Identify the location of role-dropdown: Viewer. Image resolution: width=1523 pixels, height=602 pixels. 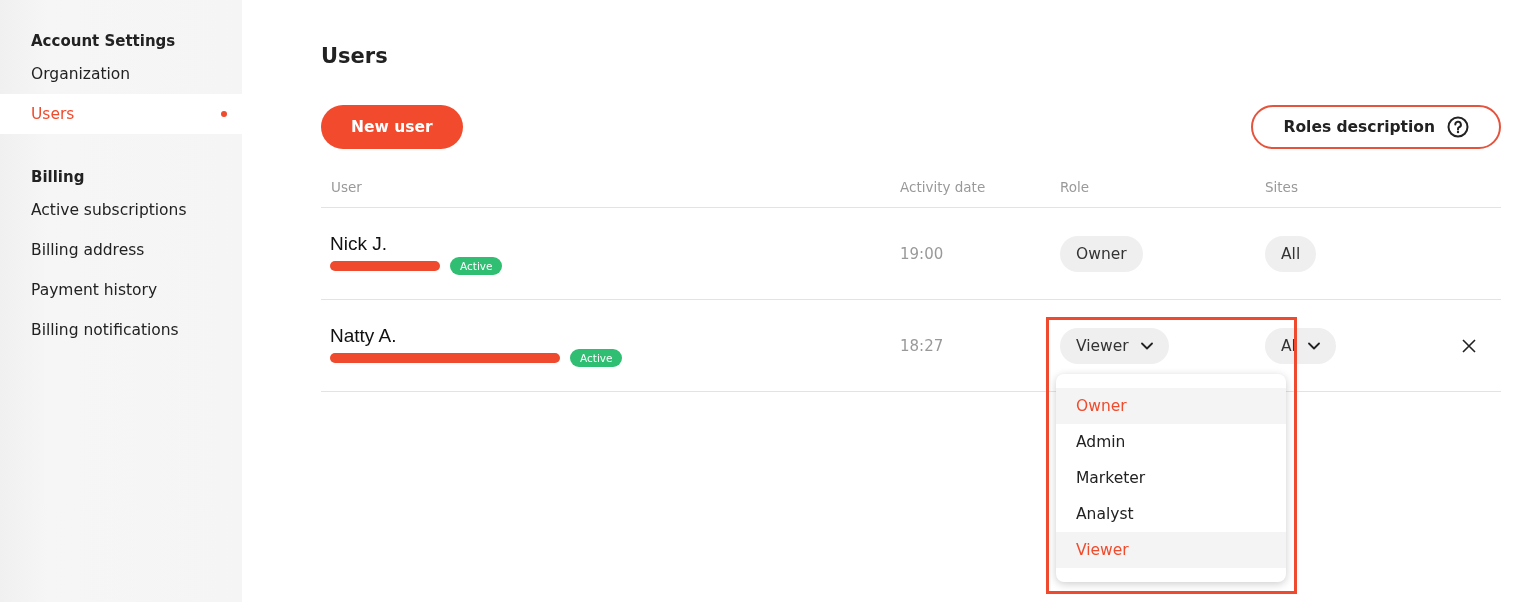
(1114, 345).